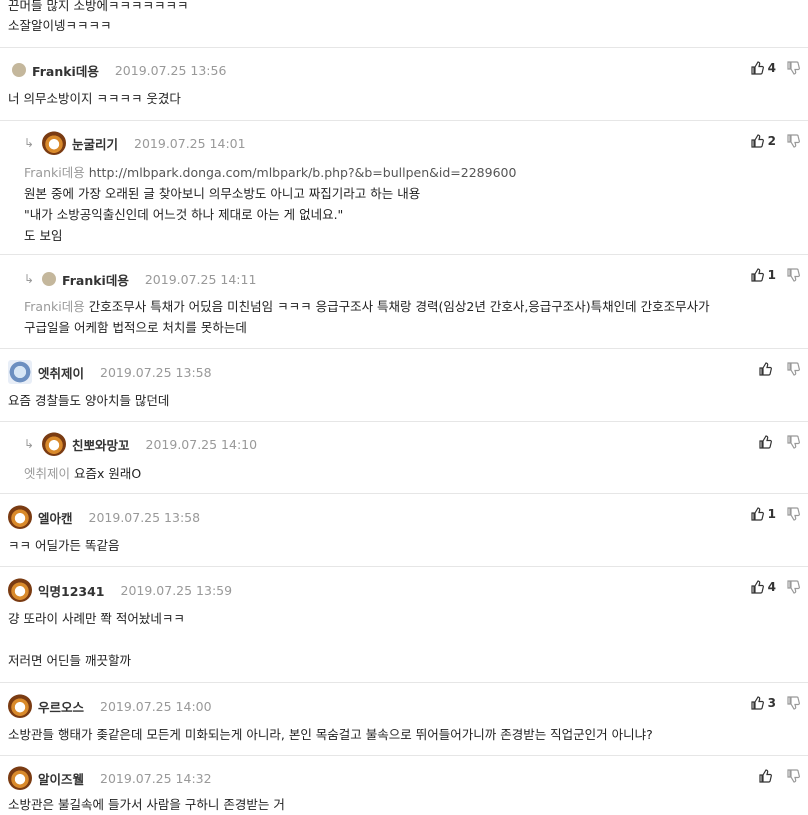 The height and width of the screenshot is (815, 808). What do you see at coordinates (69, 660) in the screenshot?
I see `comment-text-line: 저러면 어딘들 깨끗할까` at bounding box center [69, 660].